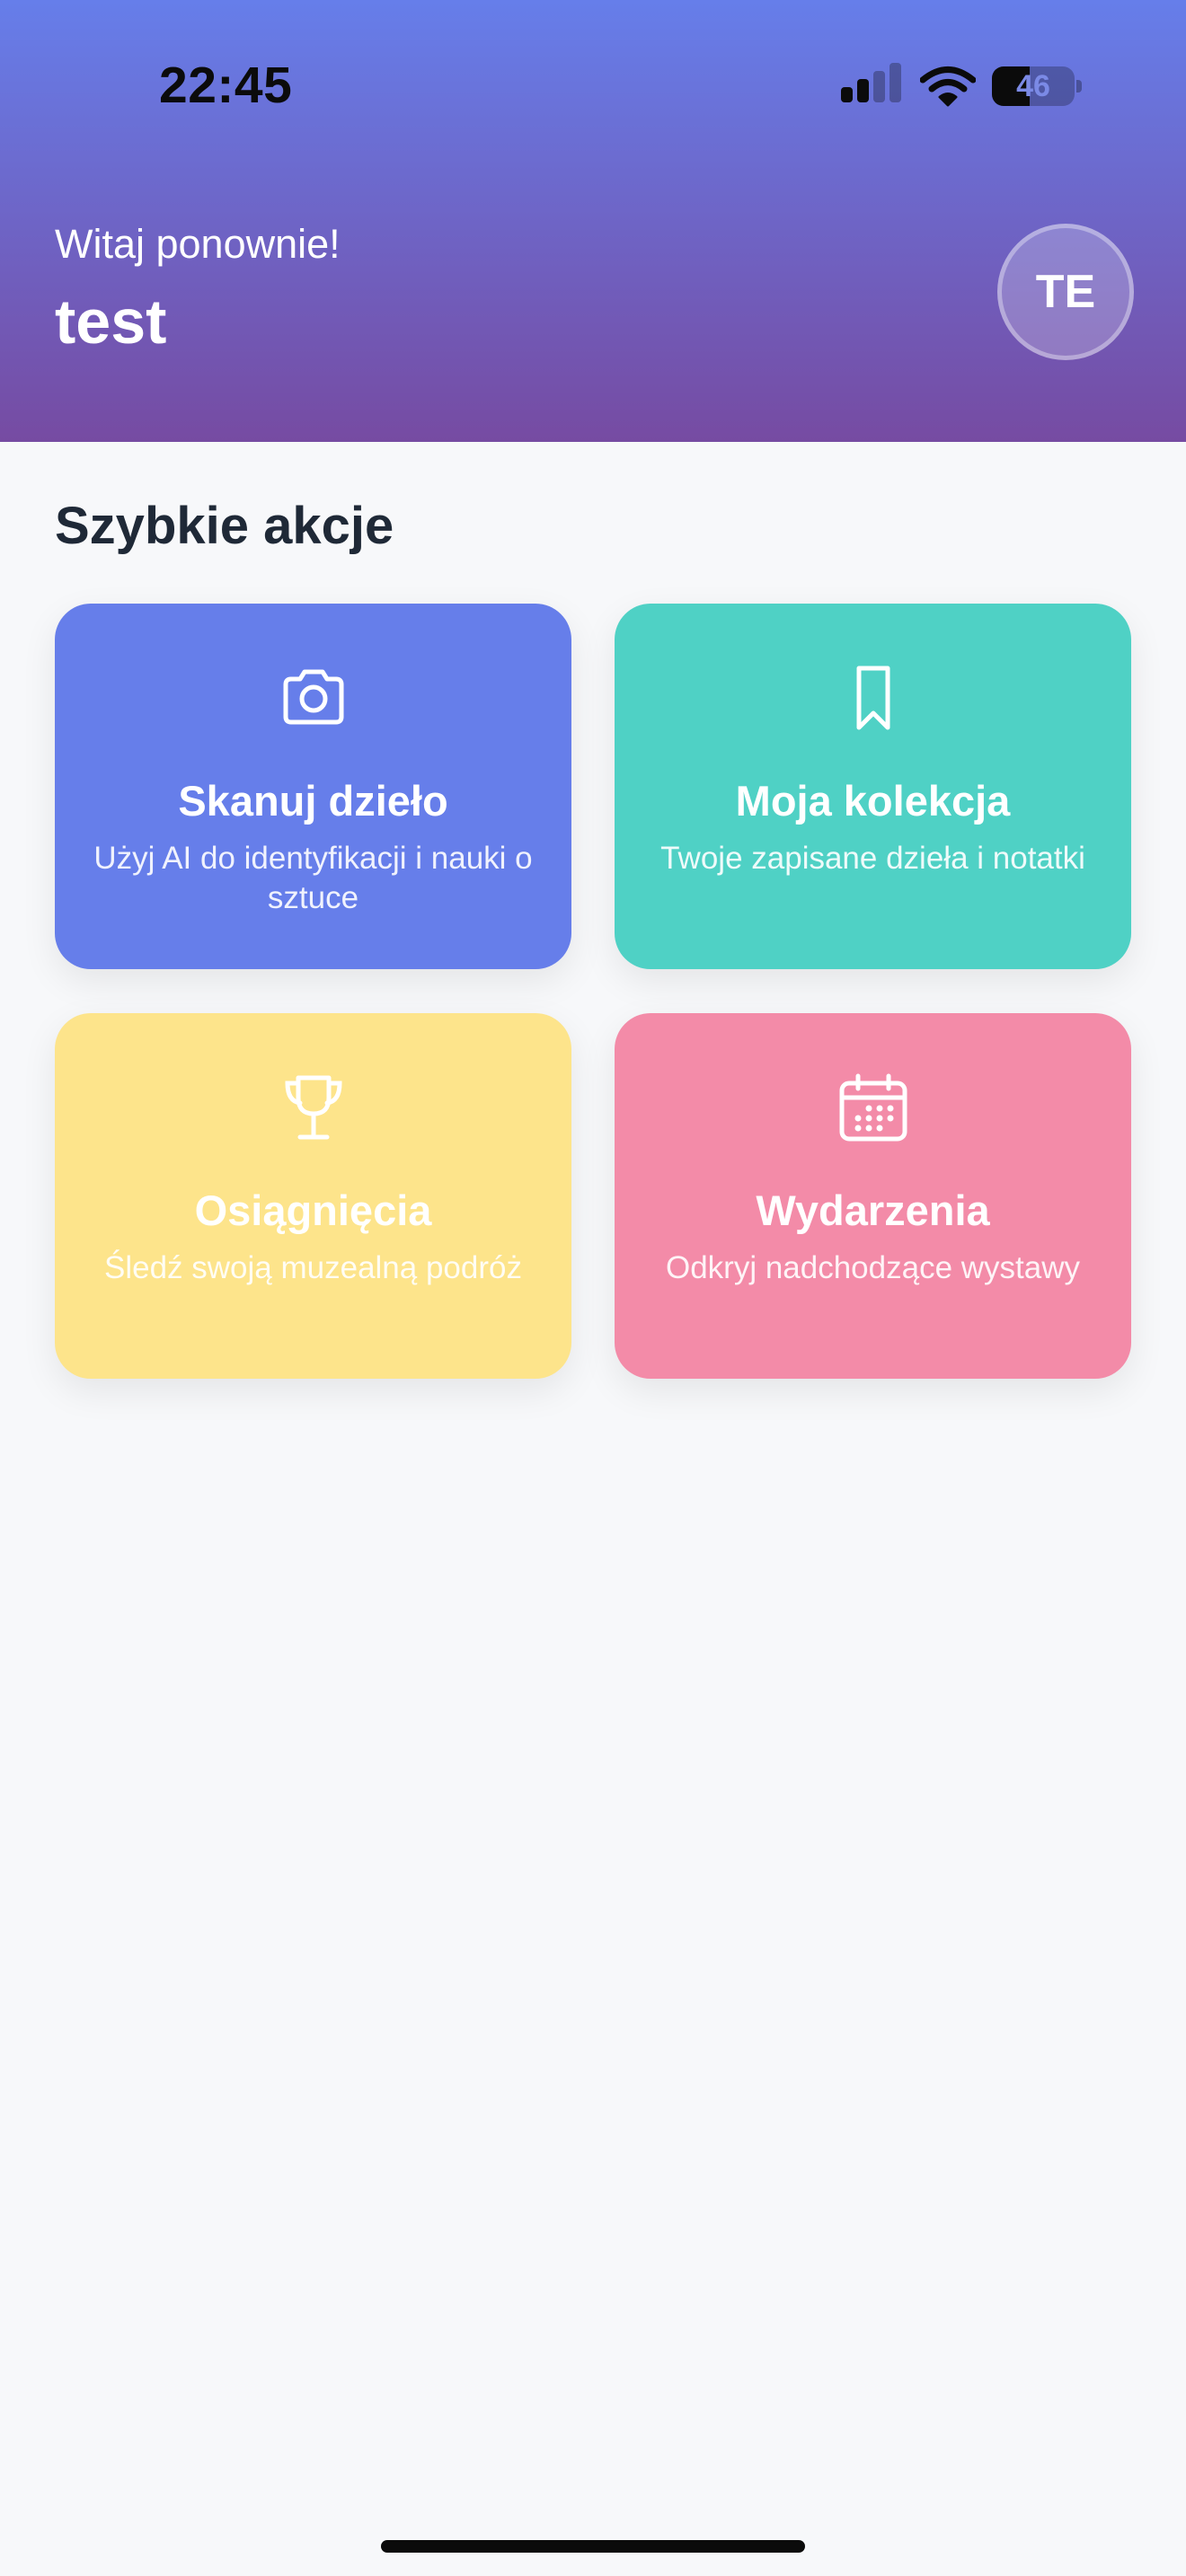  I want to click on trophy-icon, so click(313, 1107).